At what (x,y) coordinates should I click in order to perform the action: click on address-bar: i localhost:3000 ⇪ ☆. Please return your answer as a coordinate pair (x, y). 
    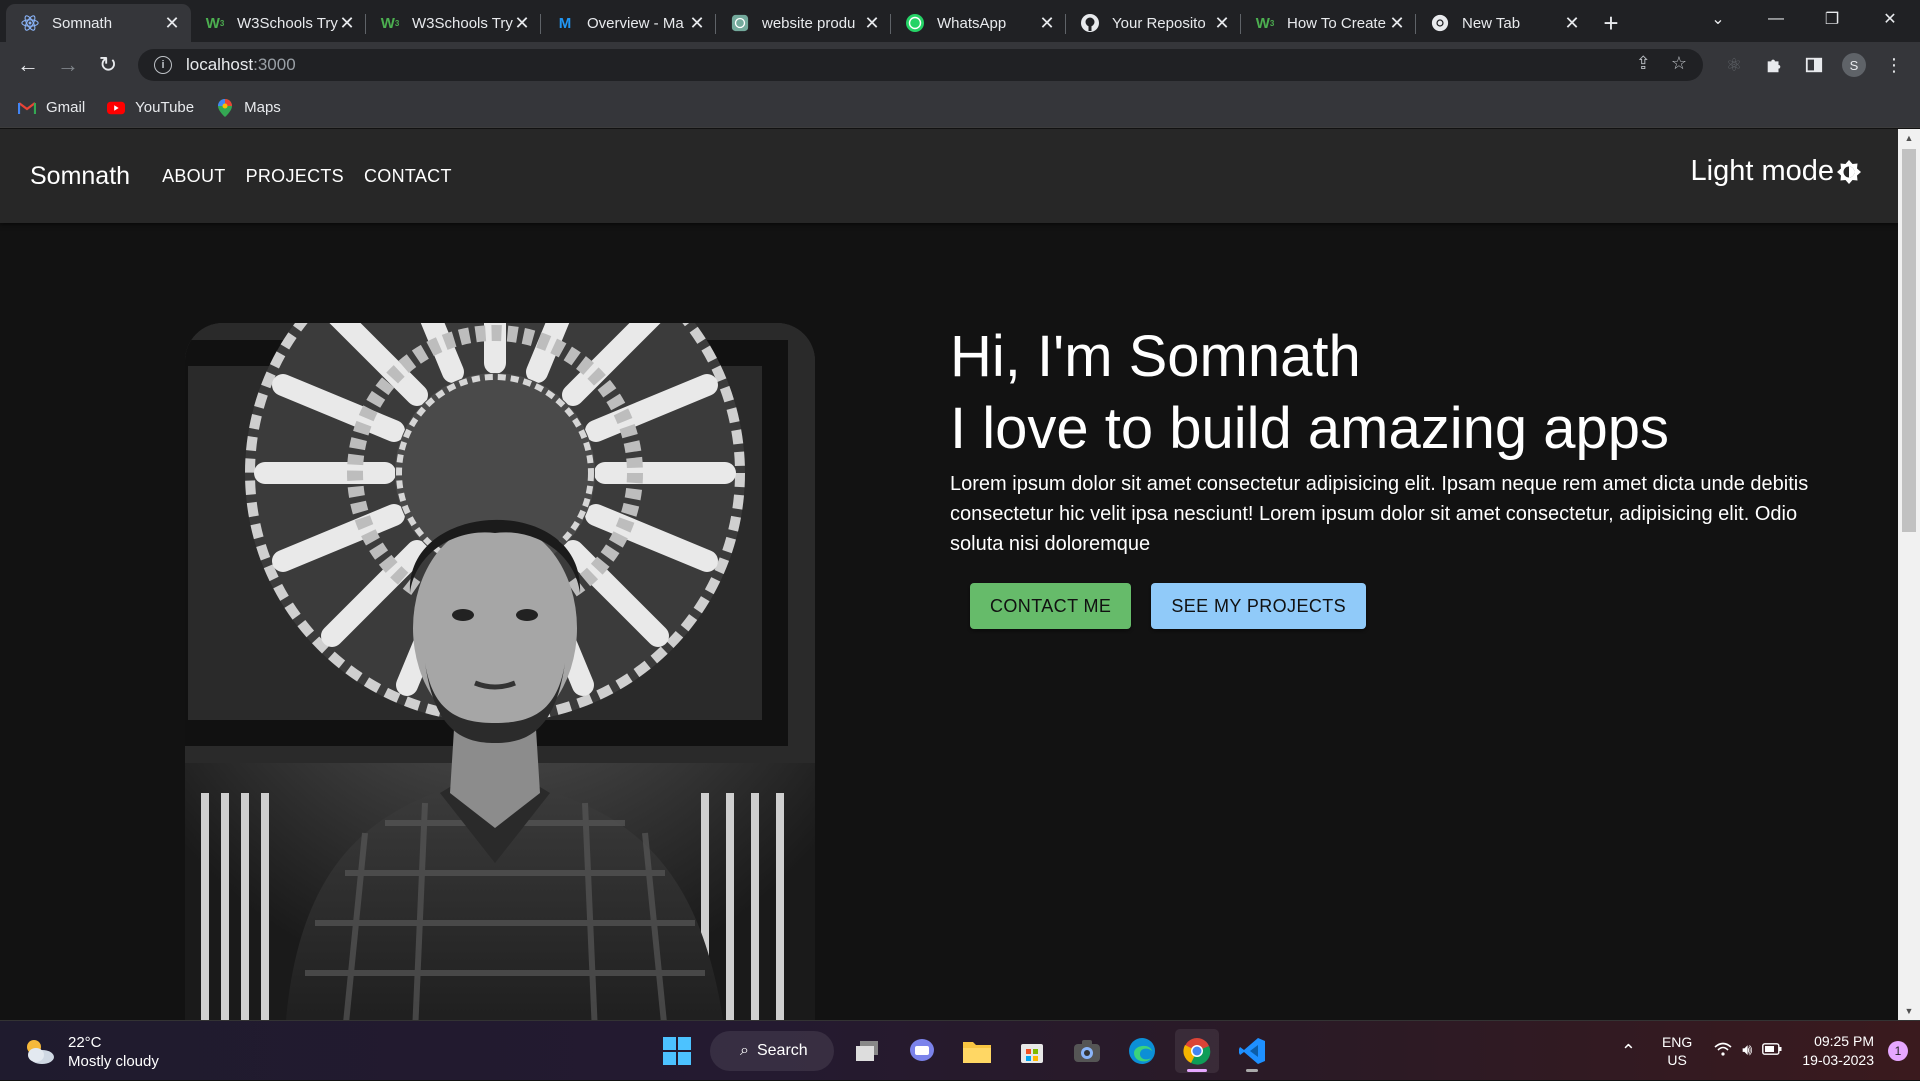
    Looking at the image, I should click on (920, 65).